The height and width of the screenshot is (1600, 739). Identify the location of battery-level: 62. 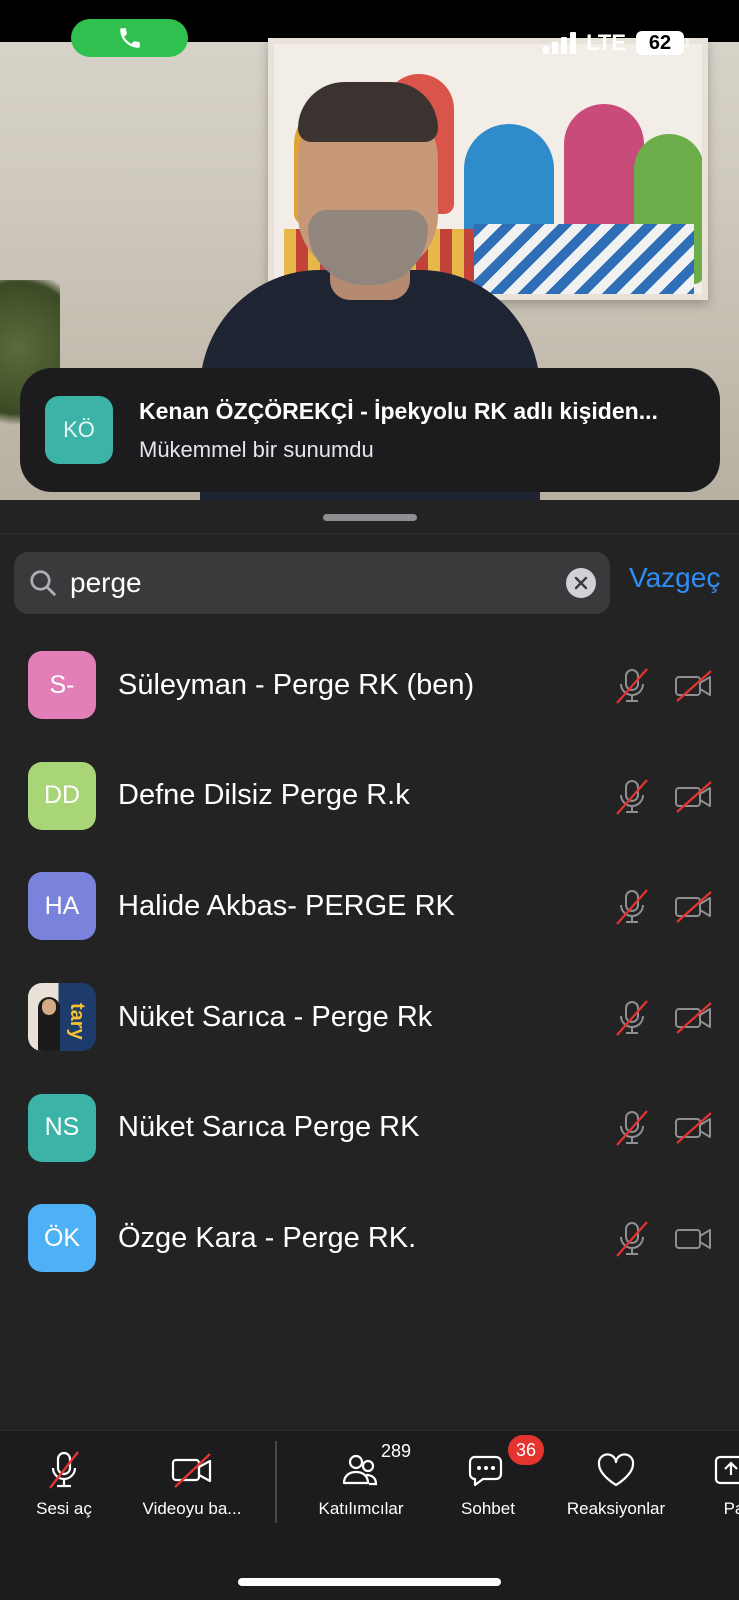
(660, 42).